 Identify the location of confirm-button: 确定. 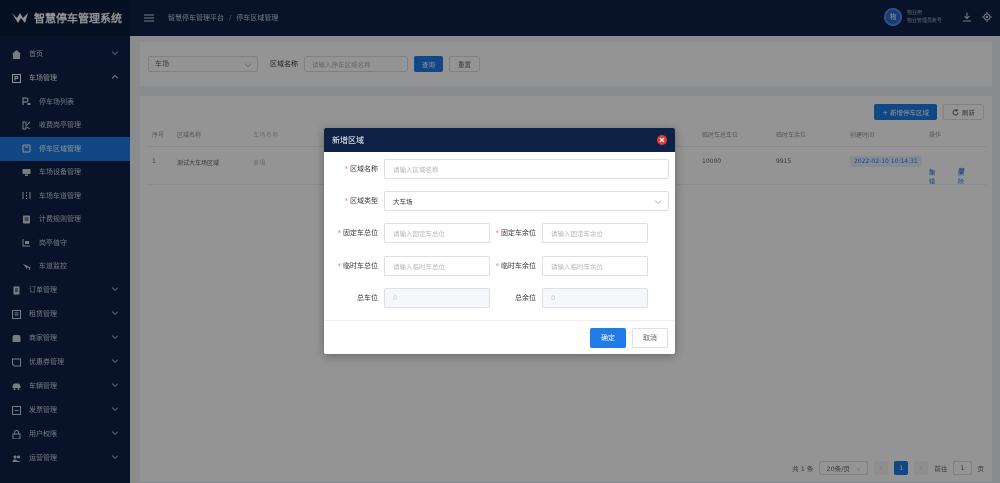
(608, 338).